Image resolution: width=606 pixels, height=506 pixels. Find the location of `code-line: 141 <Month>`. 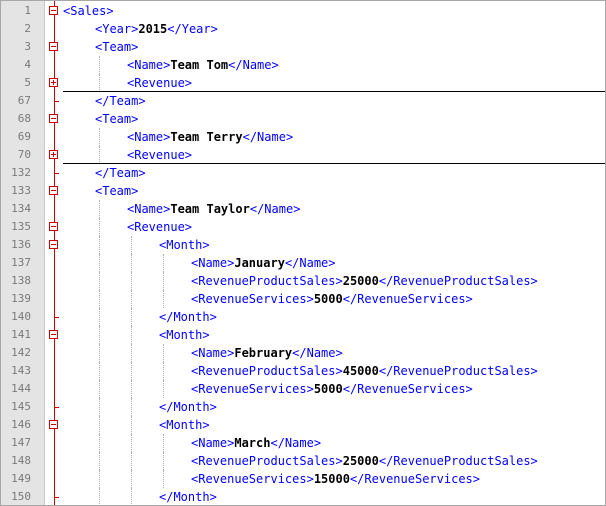

code-line: 141 <Month> is located at coordinates (303, 335).